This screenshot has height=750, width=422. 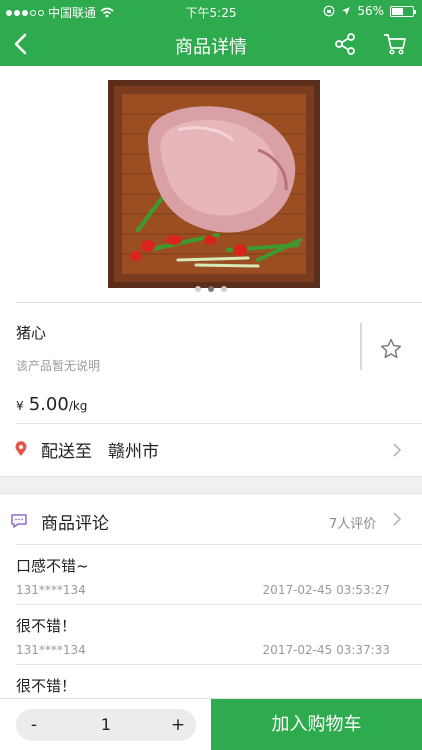 I want to click on price-unit: /kg, so click(x=78, y=406).